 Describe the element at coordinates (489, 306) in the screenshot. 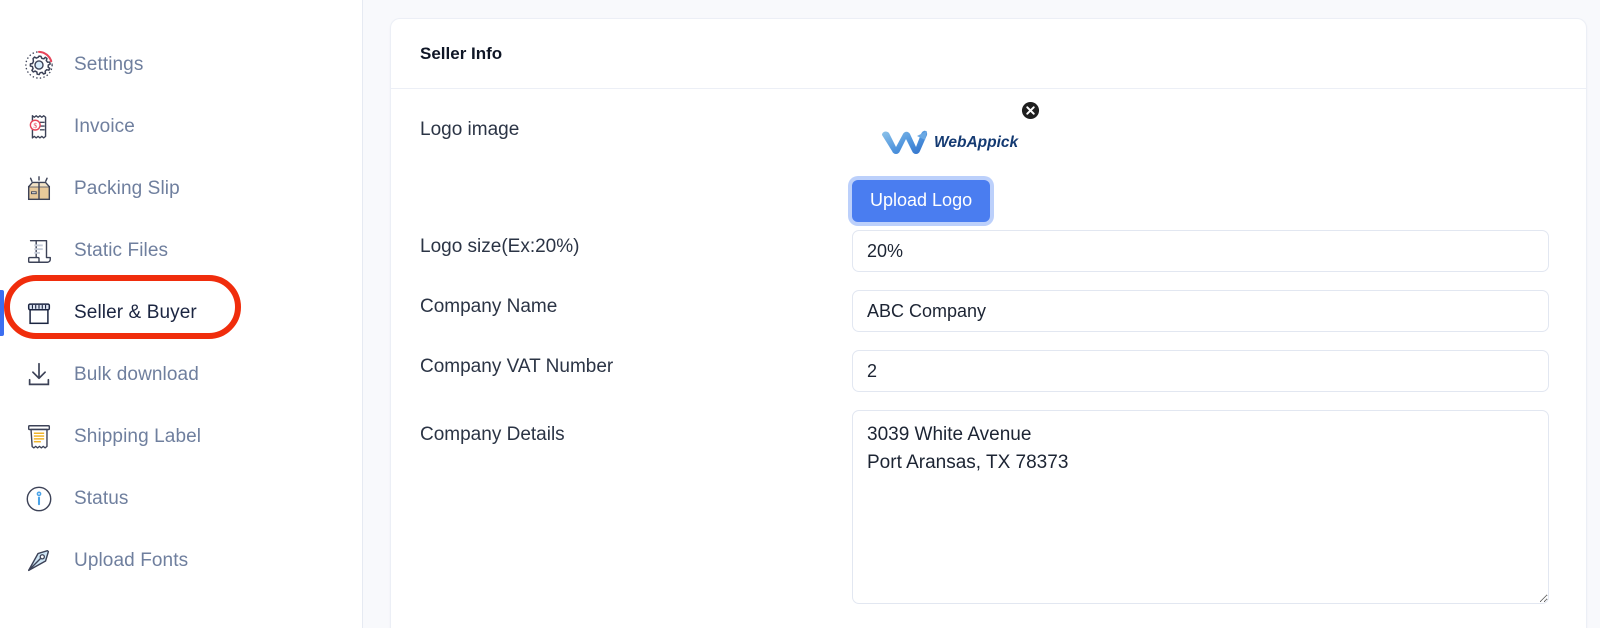

I see `company-name-label: Company Name` at that location.